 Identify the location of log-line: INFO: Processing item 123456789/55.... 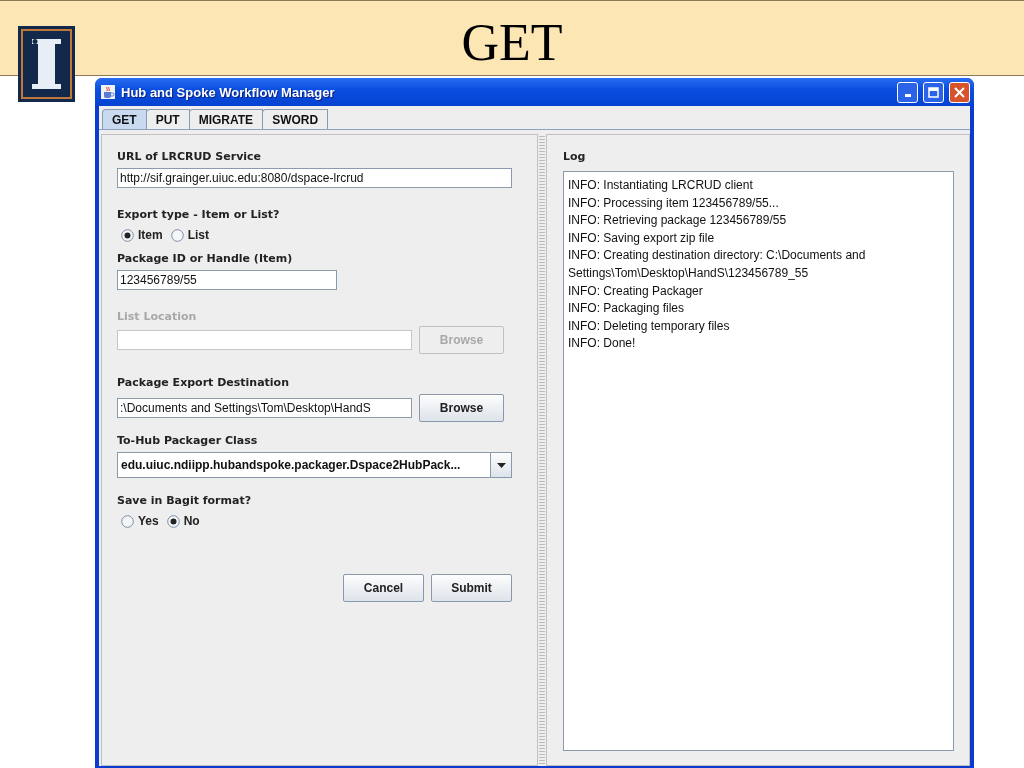
(673, 203).